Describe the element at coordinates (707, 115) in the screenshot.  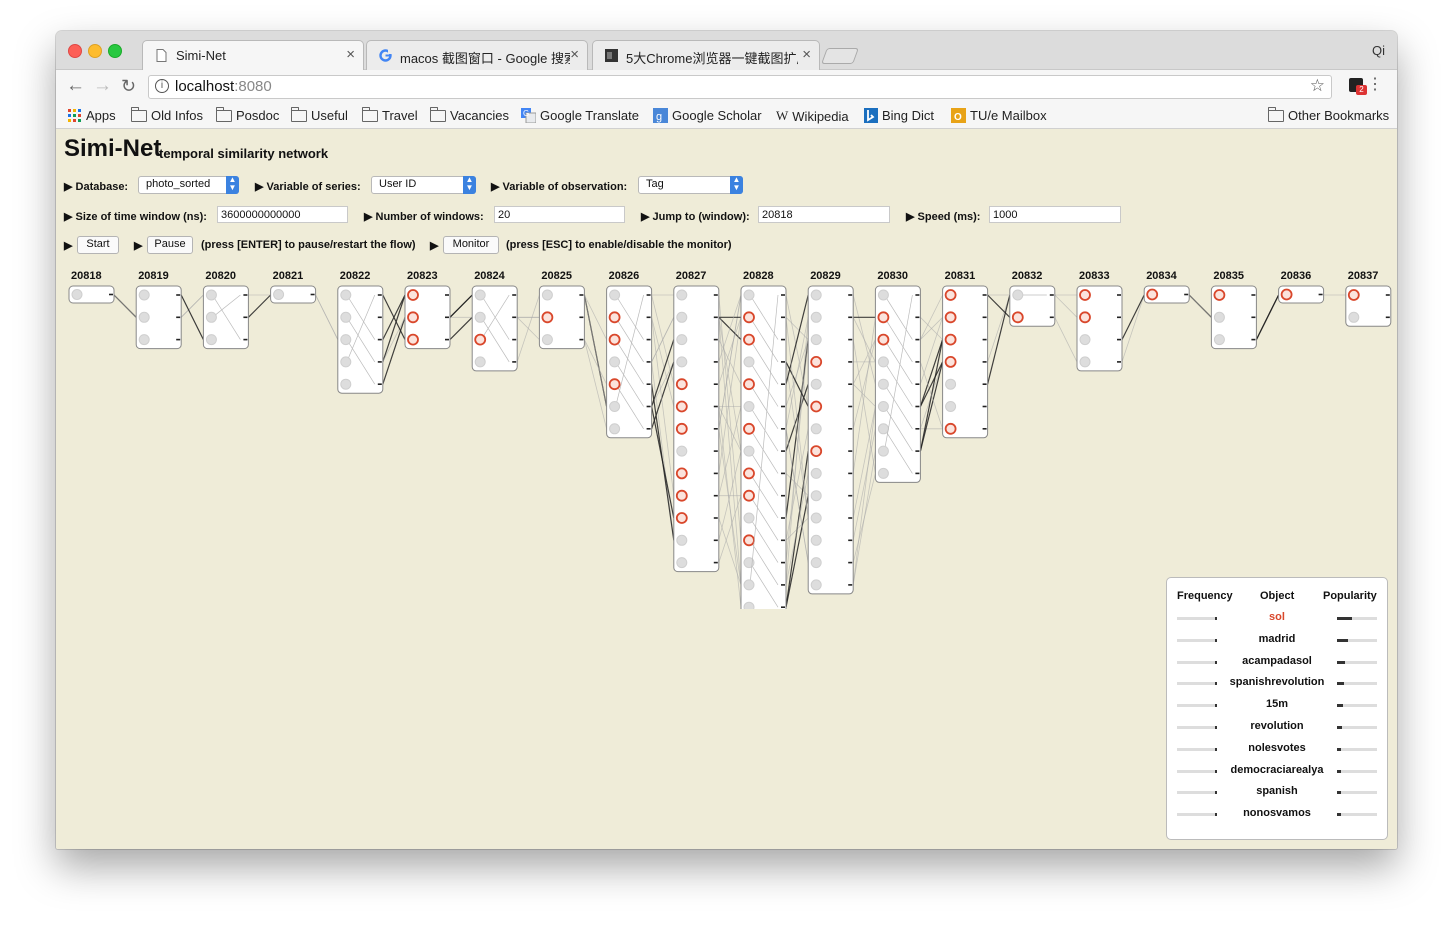
I see `bookmark-google-scholar: g Google Scholar` at that location.